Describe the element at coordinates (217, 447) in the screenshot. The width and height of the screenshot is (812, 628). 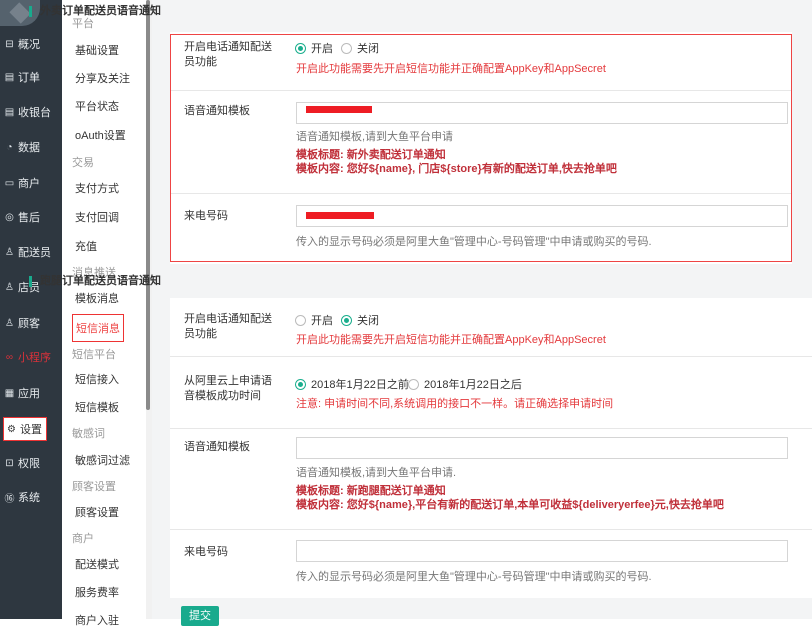
I see `field-label: 语音通知模板` at that location.